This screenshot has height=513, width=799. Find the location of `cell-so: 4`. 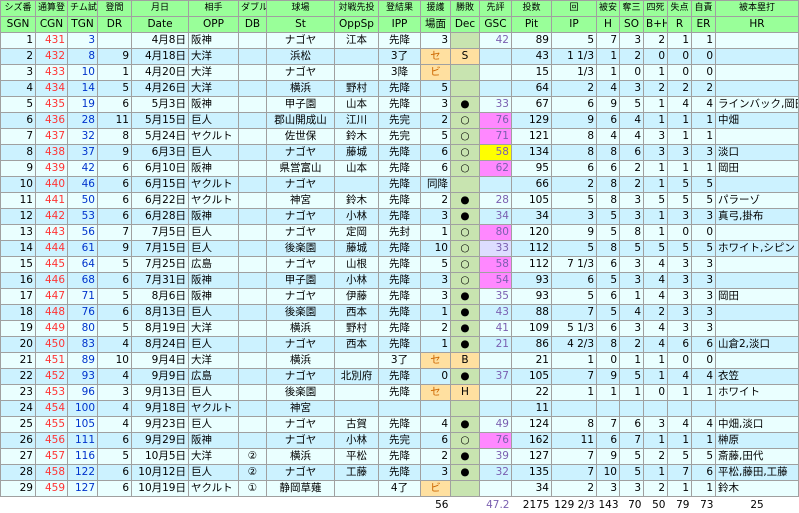

cell-so: 4 is located at coordinates (631, 312).